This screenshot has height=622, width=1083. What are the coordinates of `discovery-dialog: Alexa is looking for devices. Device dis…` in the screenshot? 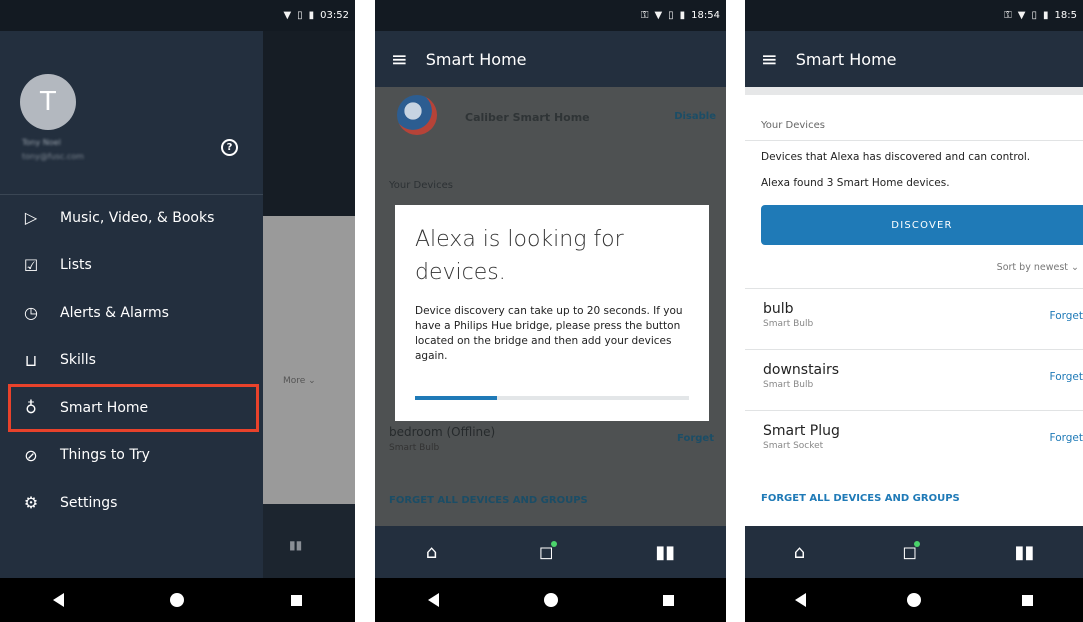 It's located at (552, 313).